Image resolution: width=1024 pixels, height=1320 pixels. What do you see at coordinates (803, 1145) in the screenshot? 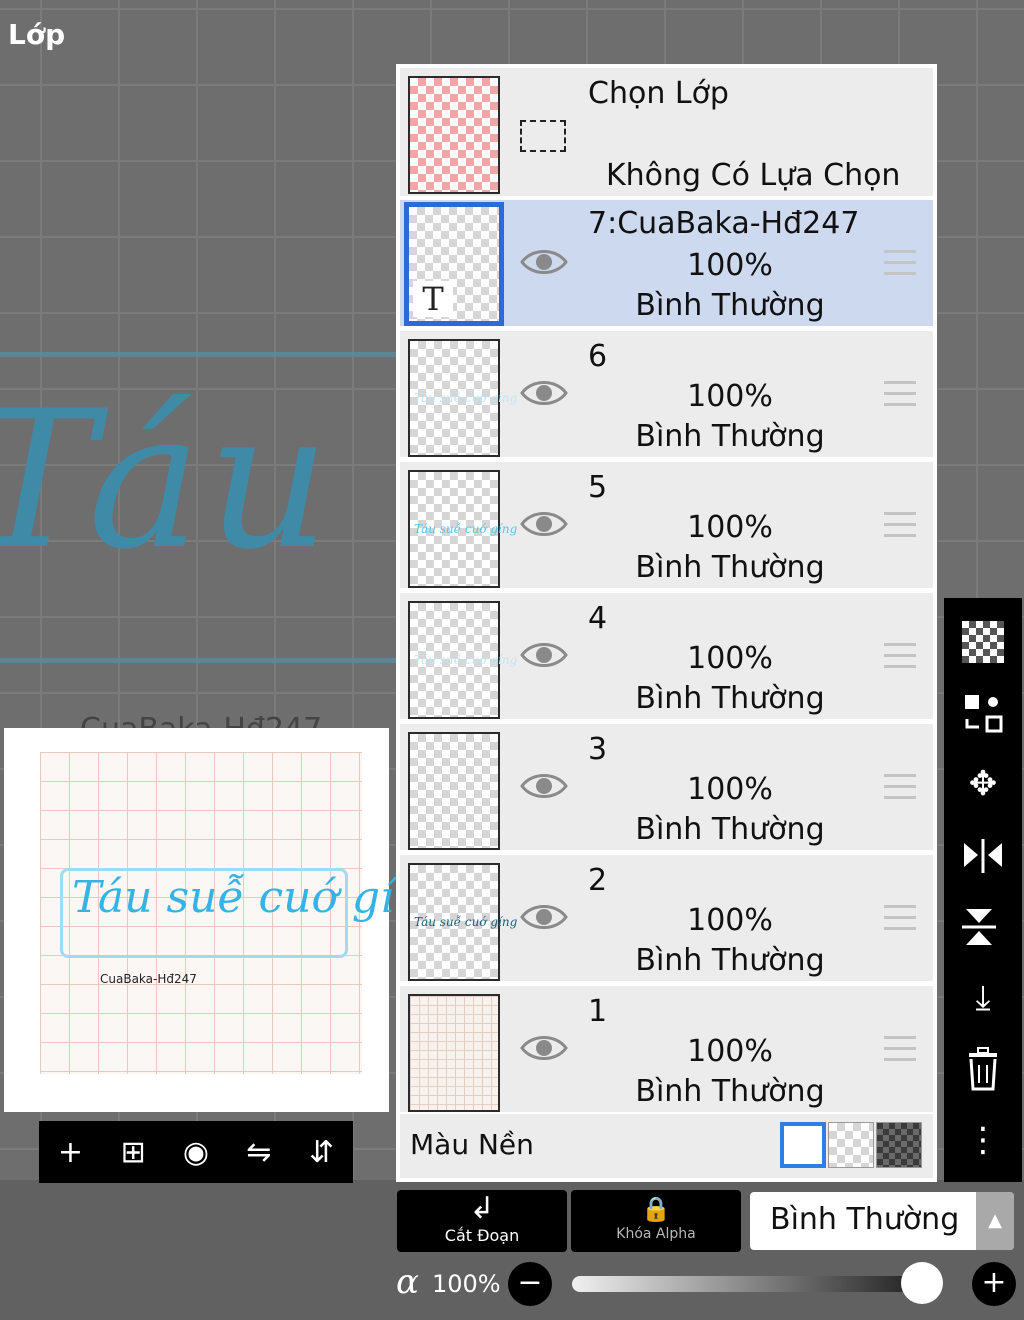
I see `background-white-swatch` at bounding box center [803, 1145].